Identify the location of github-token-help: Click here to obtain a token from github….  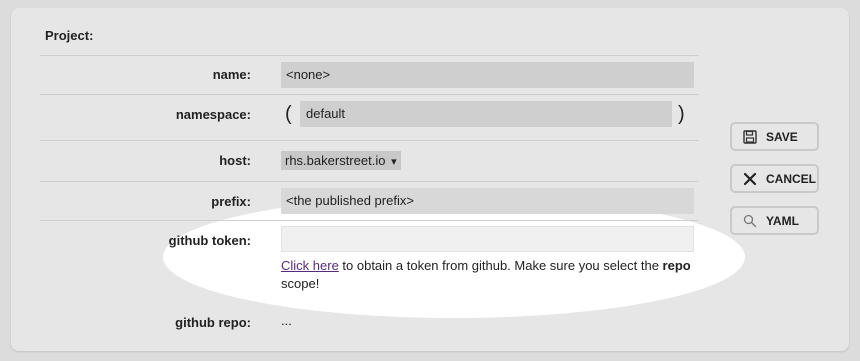
(491, 275).